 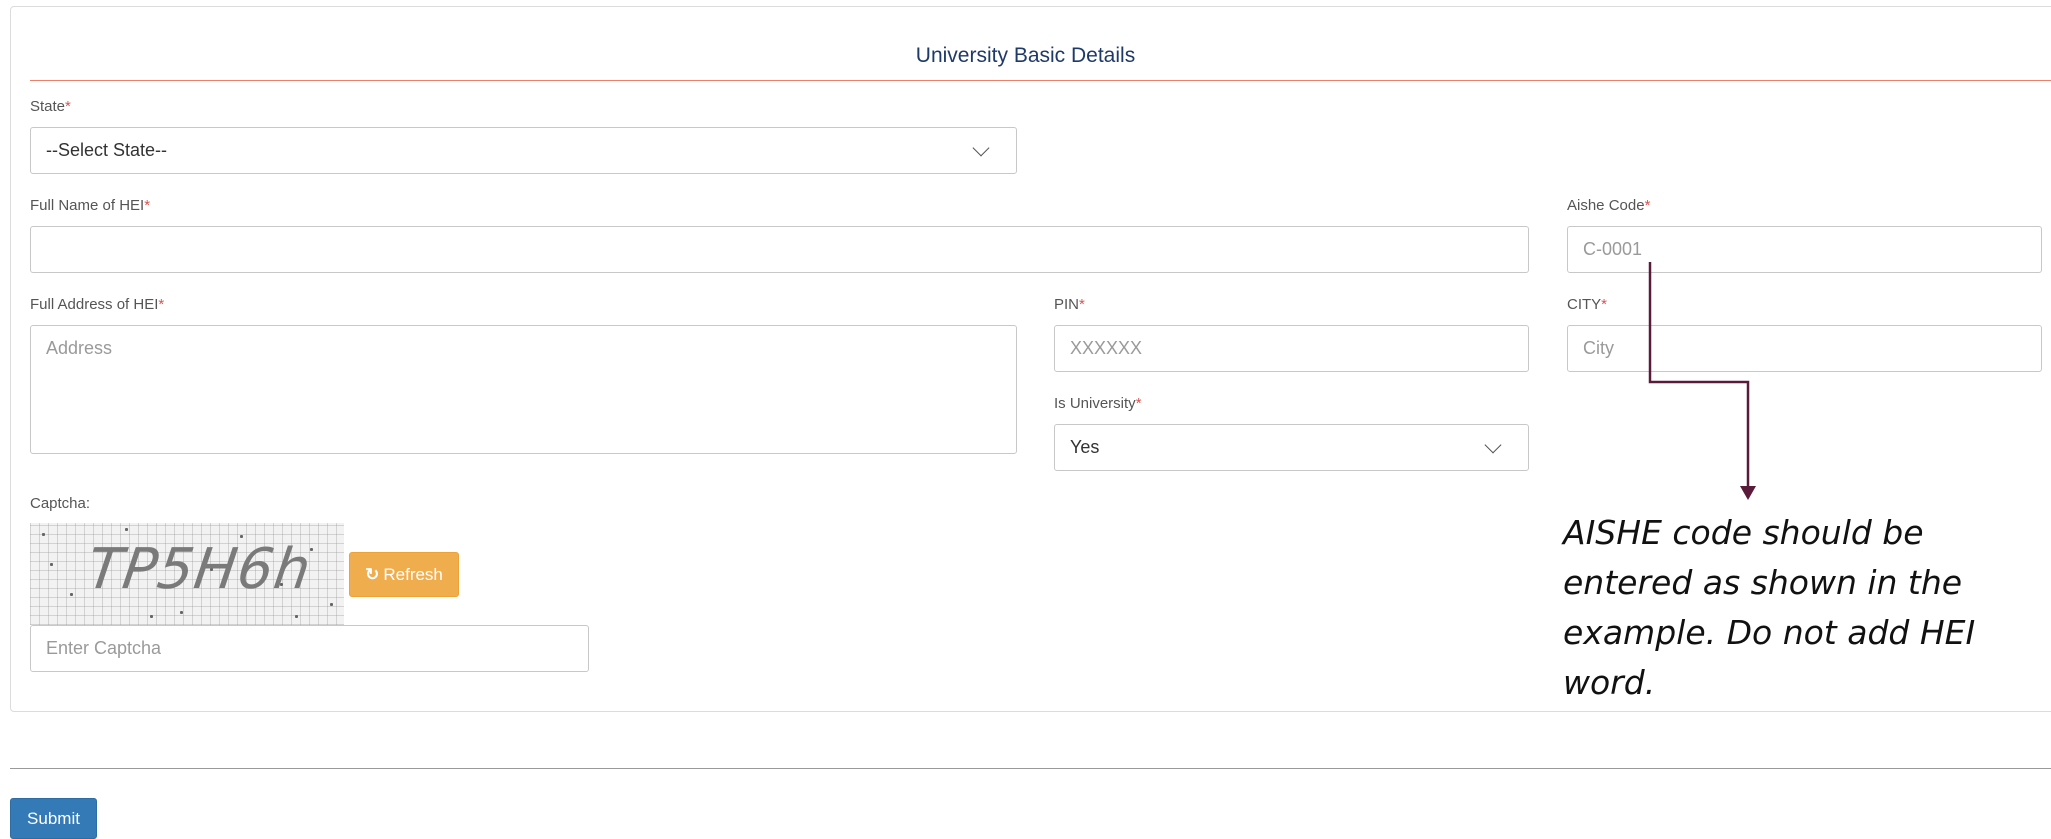 What do you see at coordinates (53, 818) in the screenshot?
I see `submit-button: Submit` at bounding box center [53, 818].